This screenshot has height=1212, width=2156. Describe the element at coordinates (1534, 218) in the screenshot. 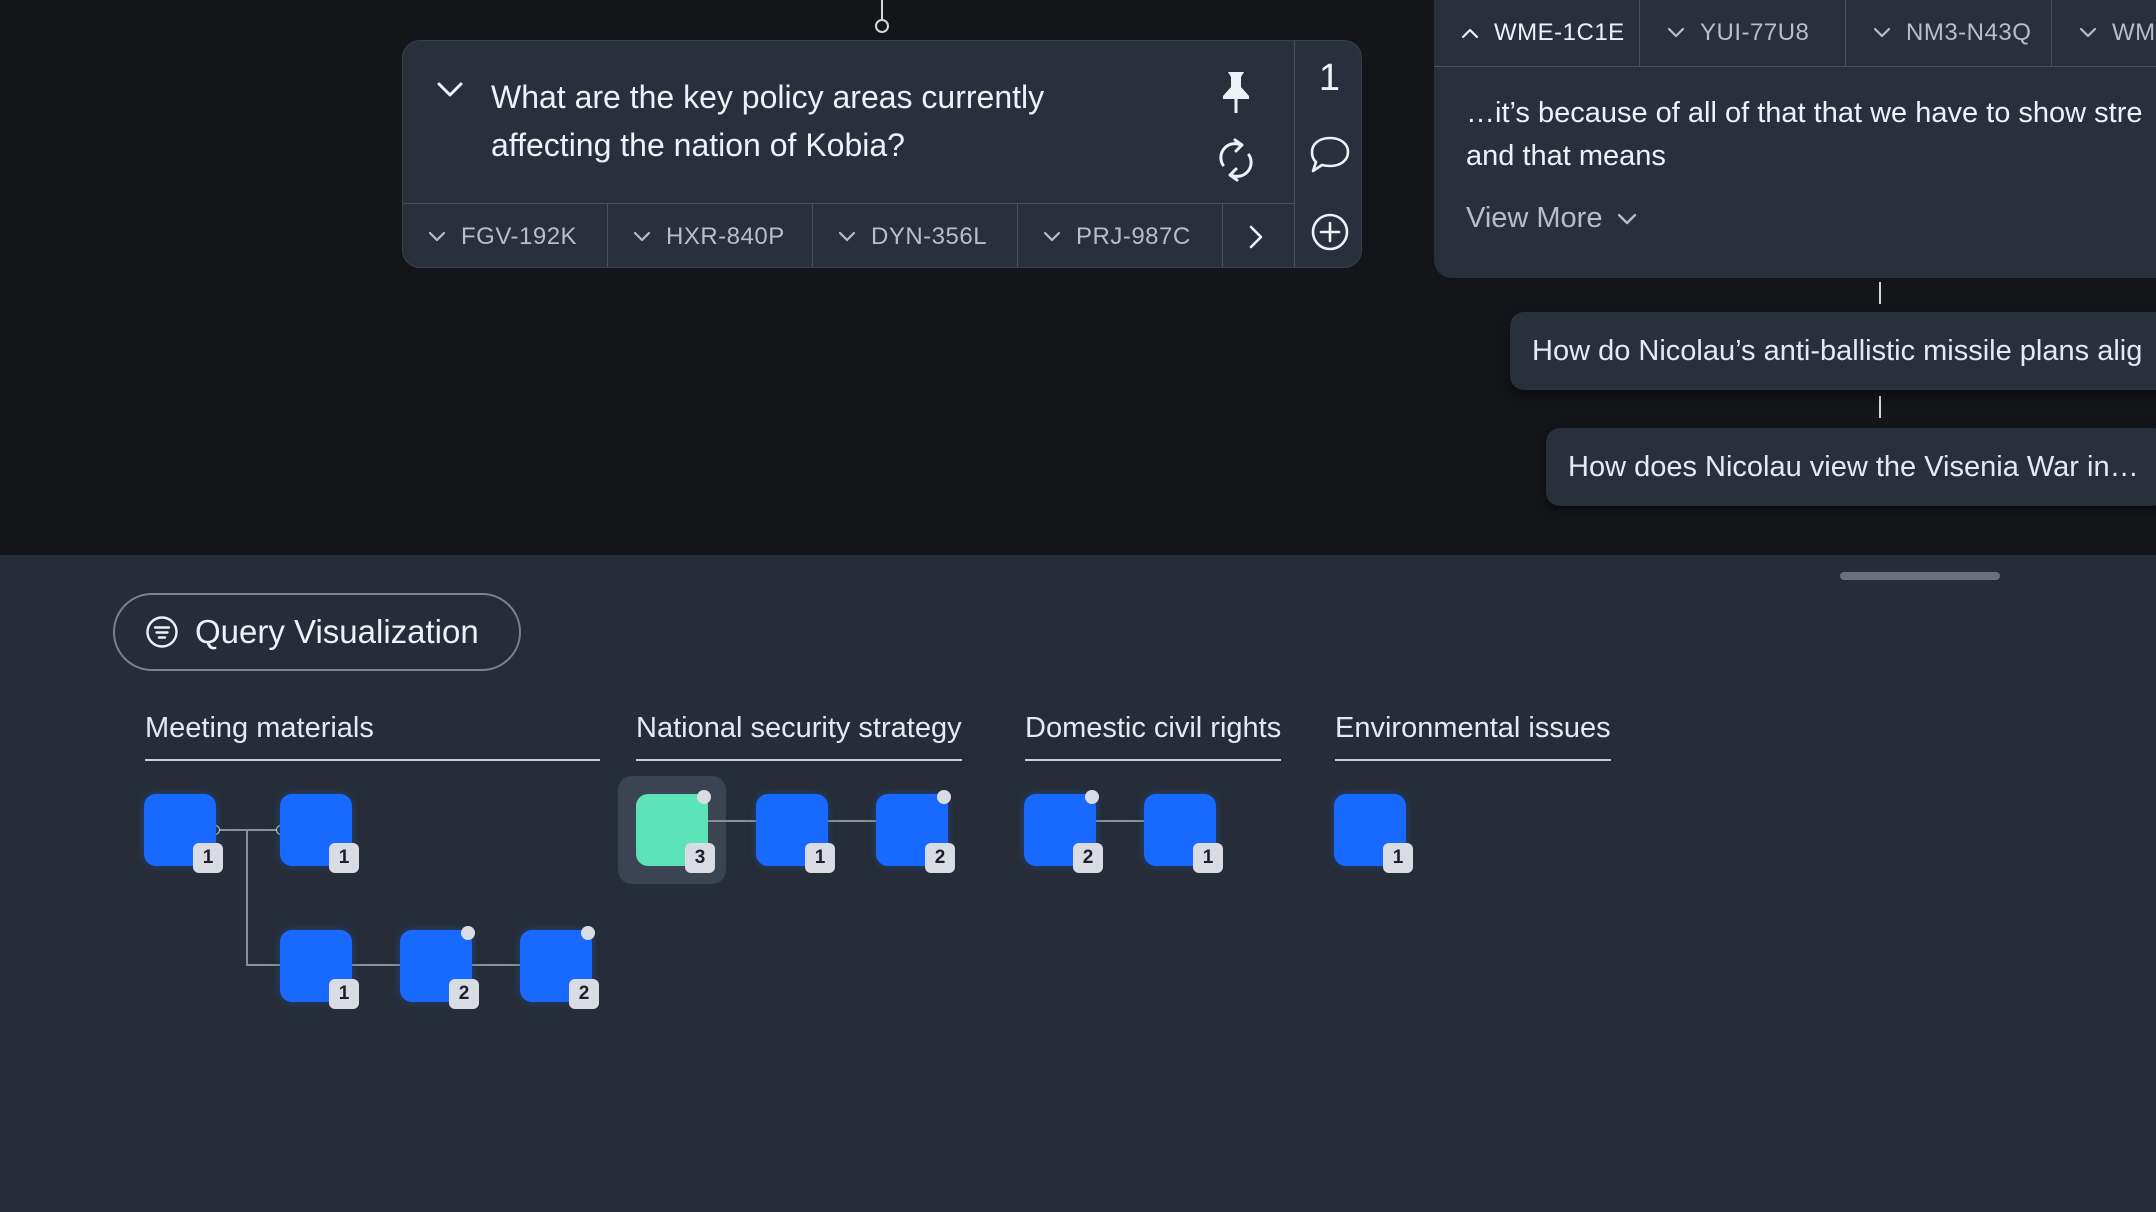

I see `view-more-label: View More` at that location.